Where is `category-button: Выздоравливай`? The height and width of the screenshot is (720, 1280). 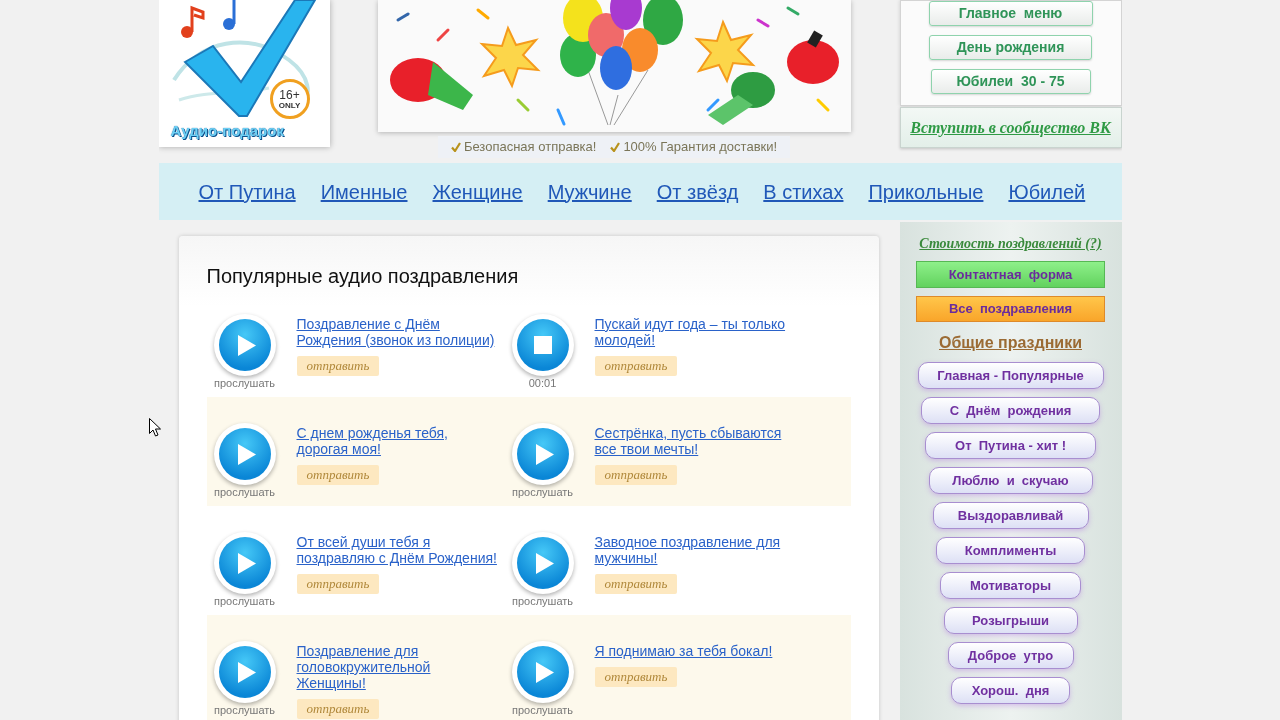 category-button: Выздоравливай is located at coordinates (1010, 515).